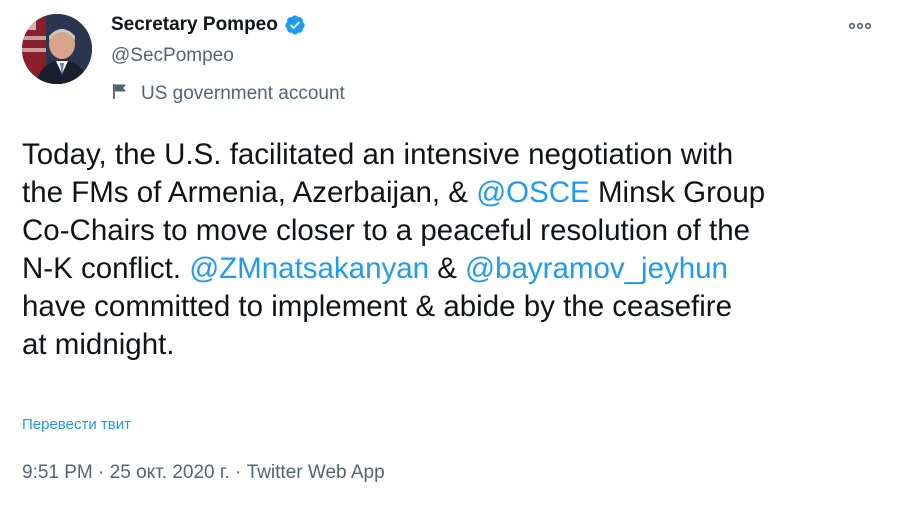  Describe the element at coordinates (295, 25) in the screenshot. I see `verified-badge-icon` at that location.